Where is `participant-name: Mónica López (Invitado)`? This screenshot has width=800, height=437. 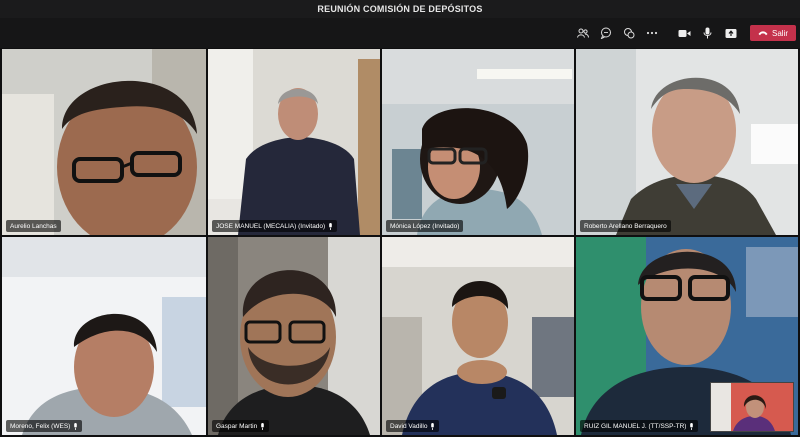 participant-name: Mónica López (Invitado) is located at coordinates (425, 226).